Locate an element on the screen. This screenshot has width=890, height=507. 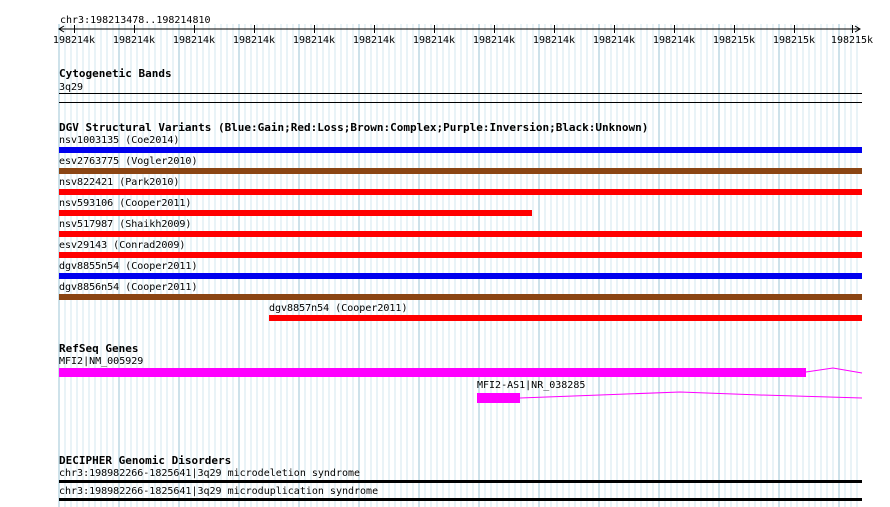
decipher-bar-microdeletion is located at coordinates (460, 481).